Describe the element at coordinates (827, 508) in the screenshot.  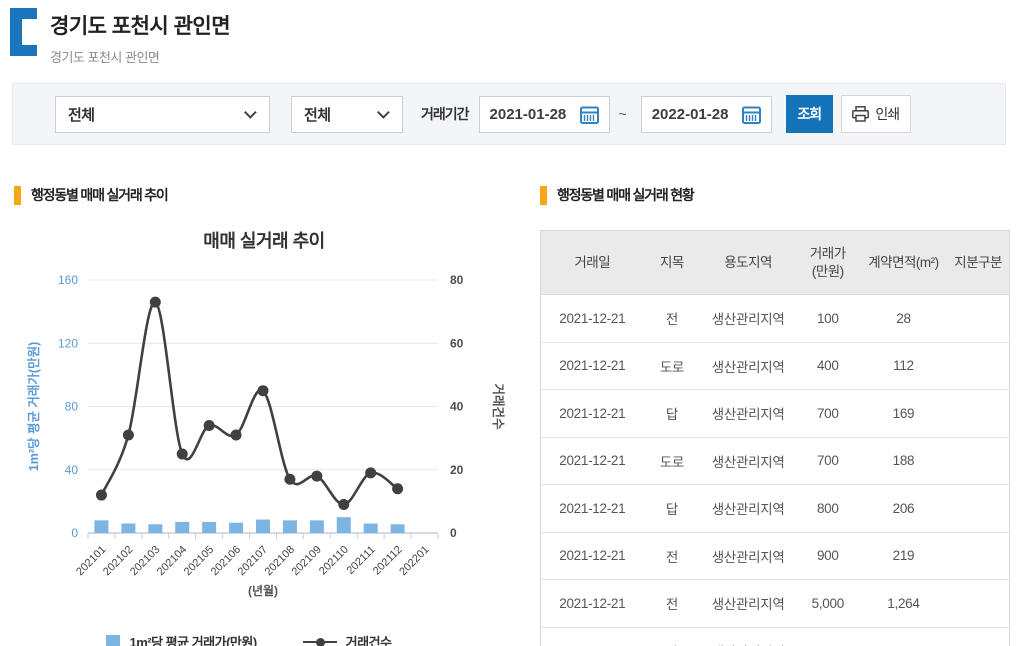
I see `cell-price: 800` at that location.